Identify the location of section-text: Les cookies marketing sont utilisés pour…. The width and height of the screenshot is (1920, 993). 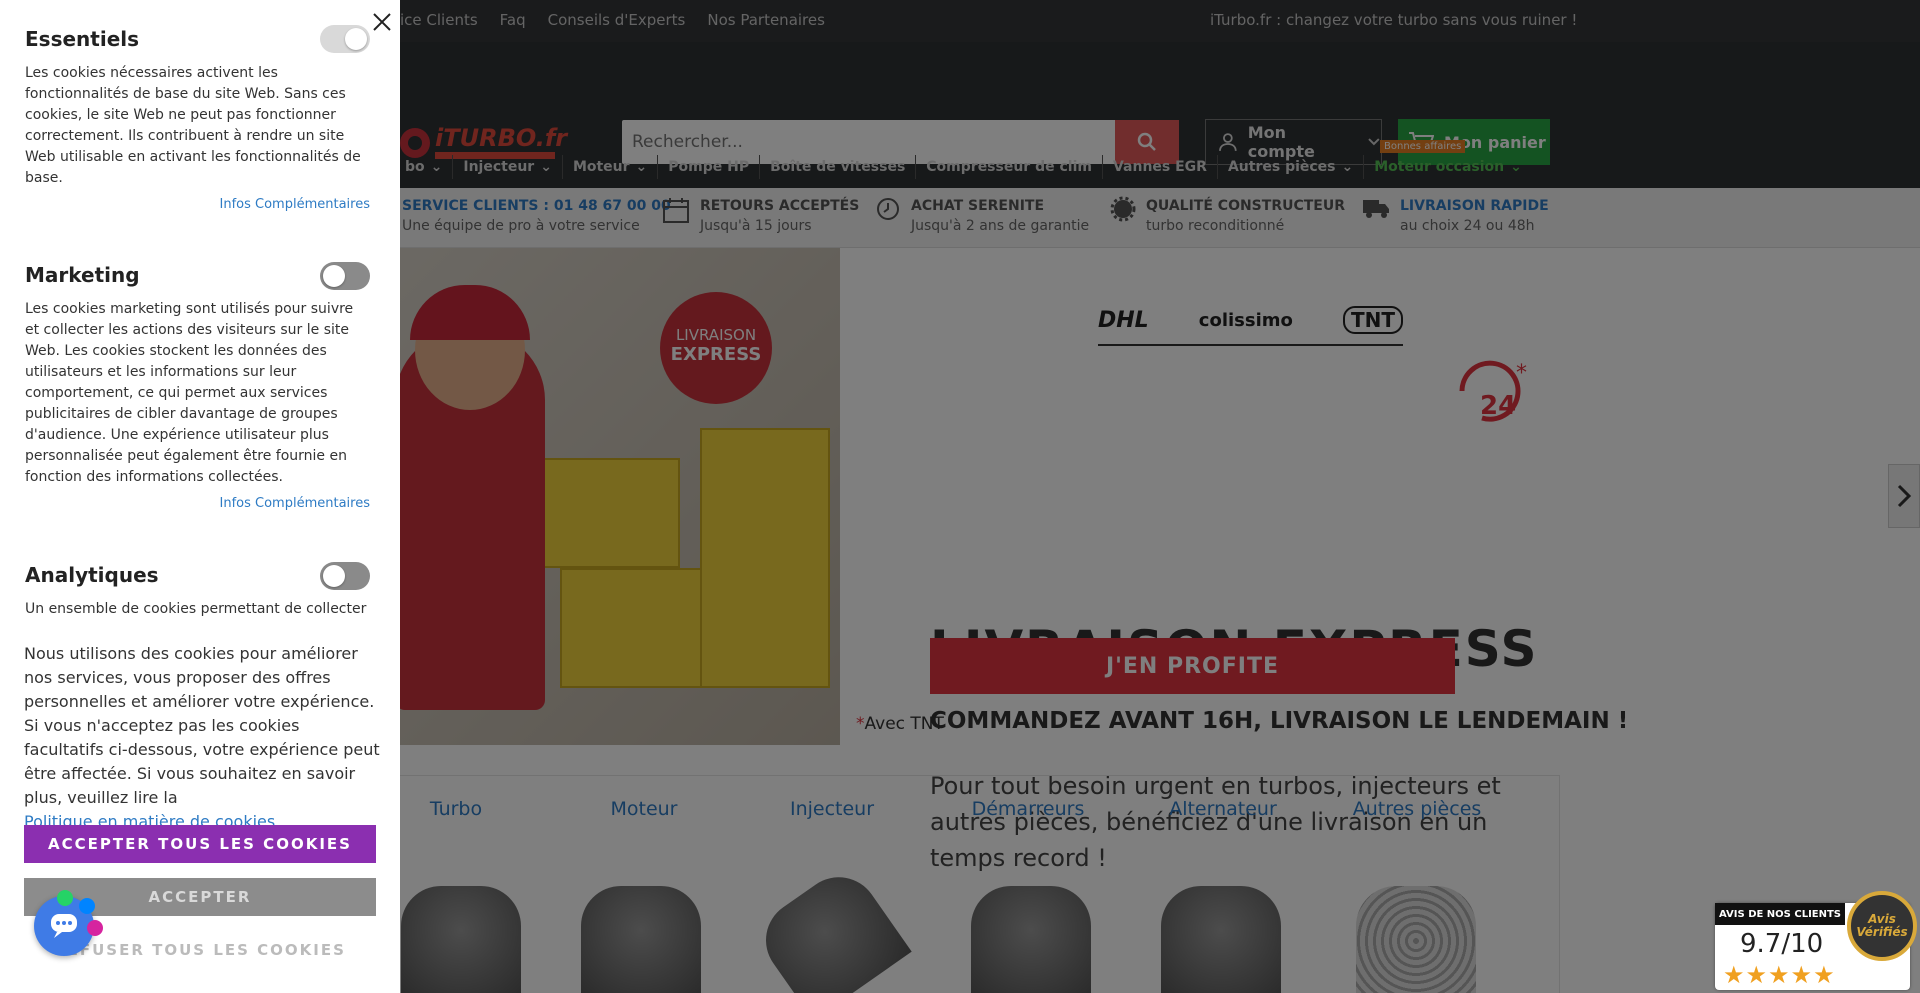
(189, 393).